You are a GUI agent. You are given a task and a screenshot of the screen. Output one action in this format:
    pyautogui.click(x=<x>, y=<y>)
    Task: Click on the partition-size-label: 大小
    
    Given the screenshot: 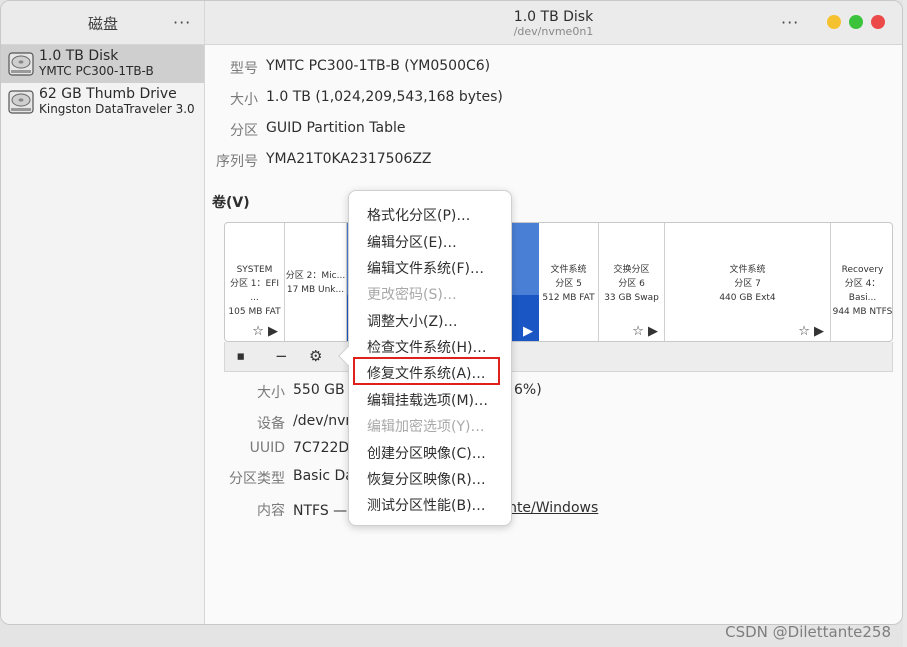 What is the action you would take?
    pyautogui.click(x=271, y=393)
    